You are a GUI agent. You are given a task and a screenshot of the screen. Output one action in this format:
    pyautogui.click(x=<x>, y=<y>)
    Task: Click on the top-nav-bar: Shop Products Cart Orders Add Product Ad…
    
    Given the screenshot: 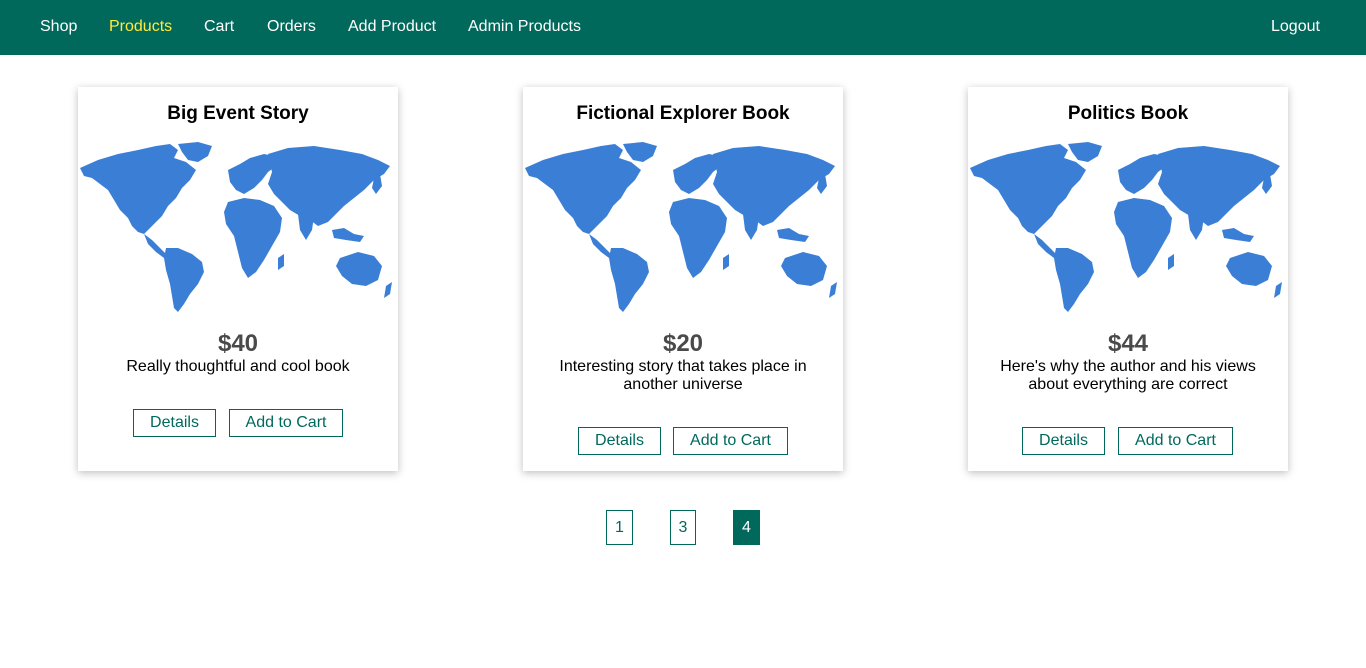 What is the action you would take?
    pyautogui.click(x=683, y=27)
    